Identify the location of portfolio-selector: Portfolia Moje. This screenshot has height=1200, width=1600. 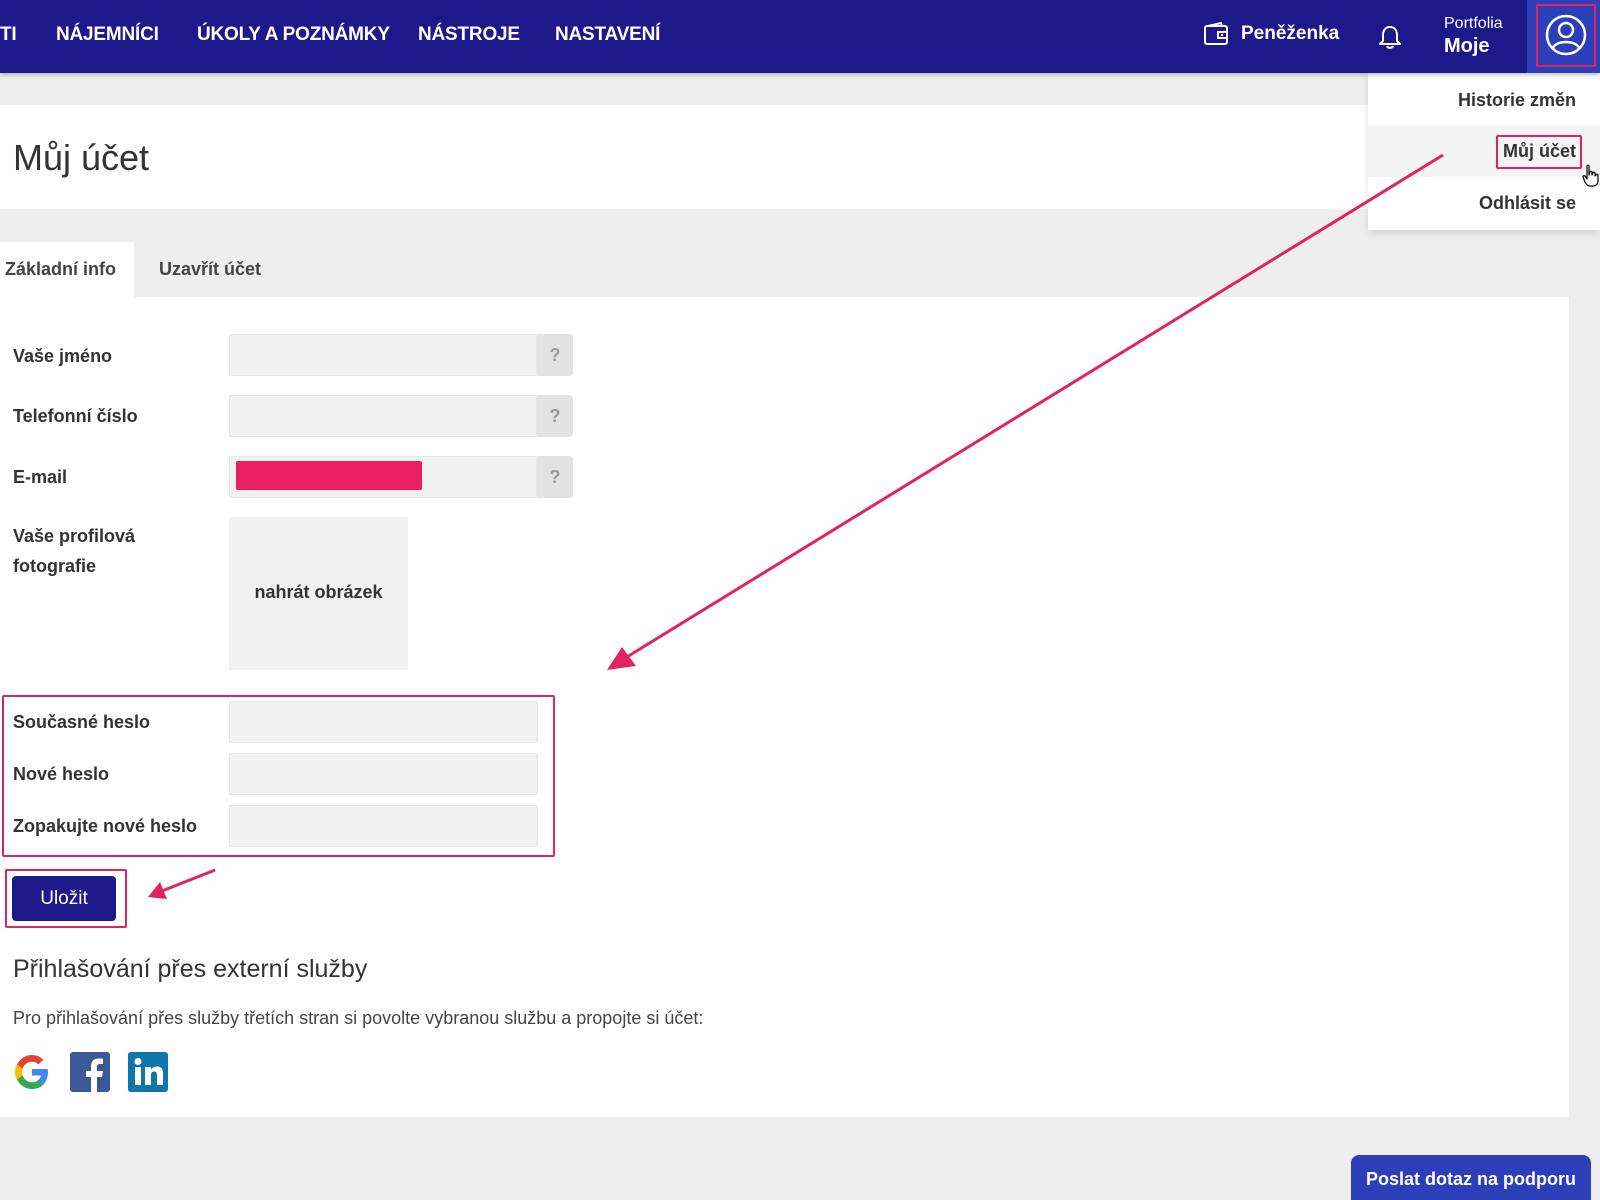
(1473, 36).